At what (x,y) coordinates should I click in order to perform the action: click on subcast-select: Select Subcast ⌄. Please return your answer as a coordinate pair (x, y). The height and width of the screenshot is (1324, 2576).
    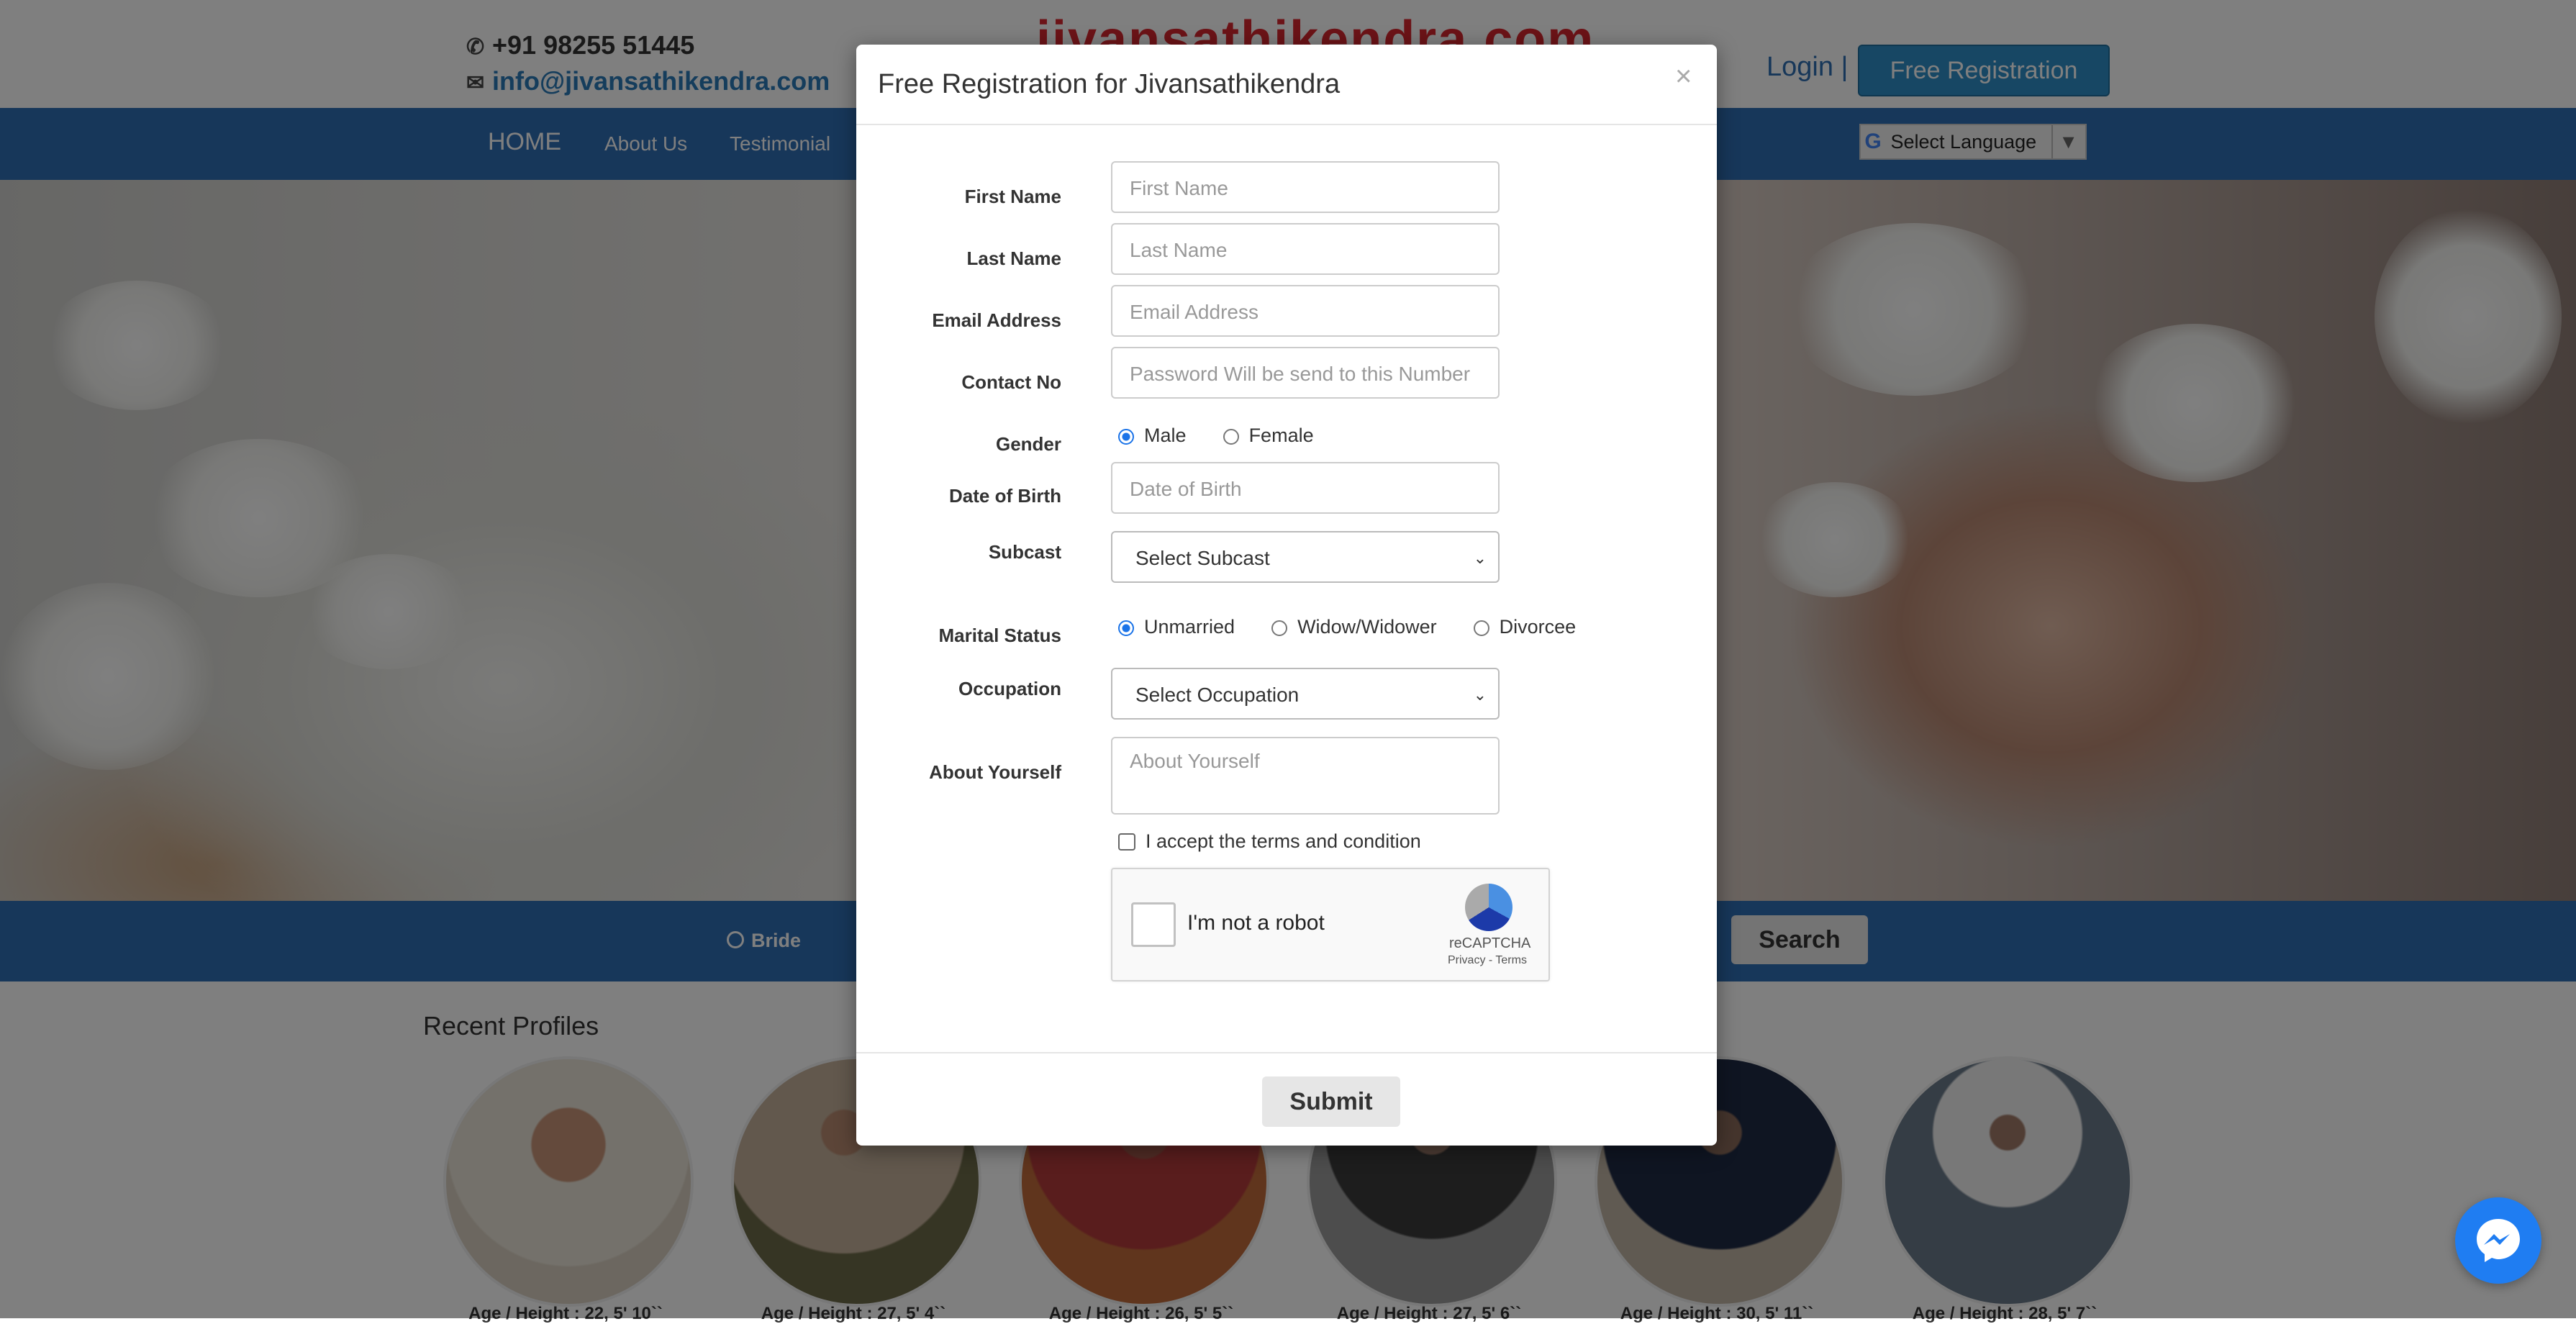
    Looking at the image, I should click on (1305, 557).